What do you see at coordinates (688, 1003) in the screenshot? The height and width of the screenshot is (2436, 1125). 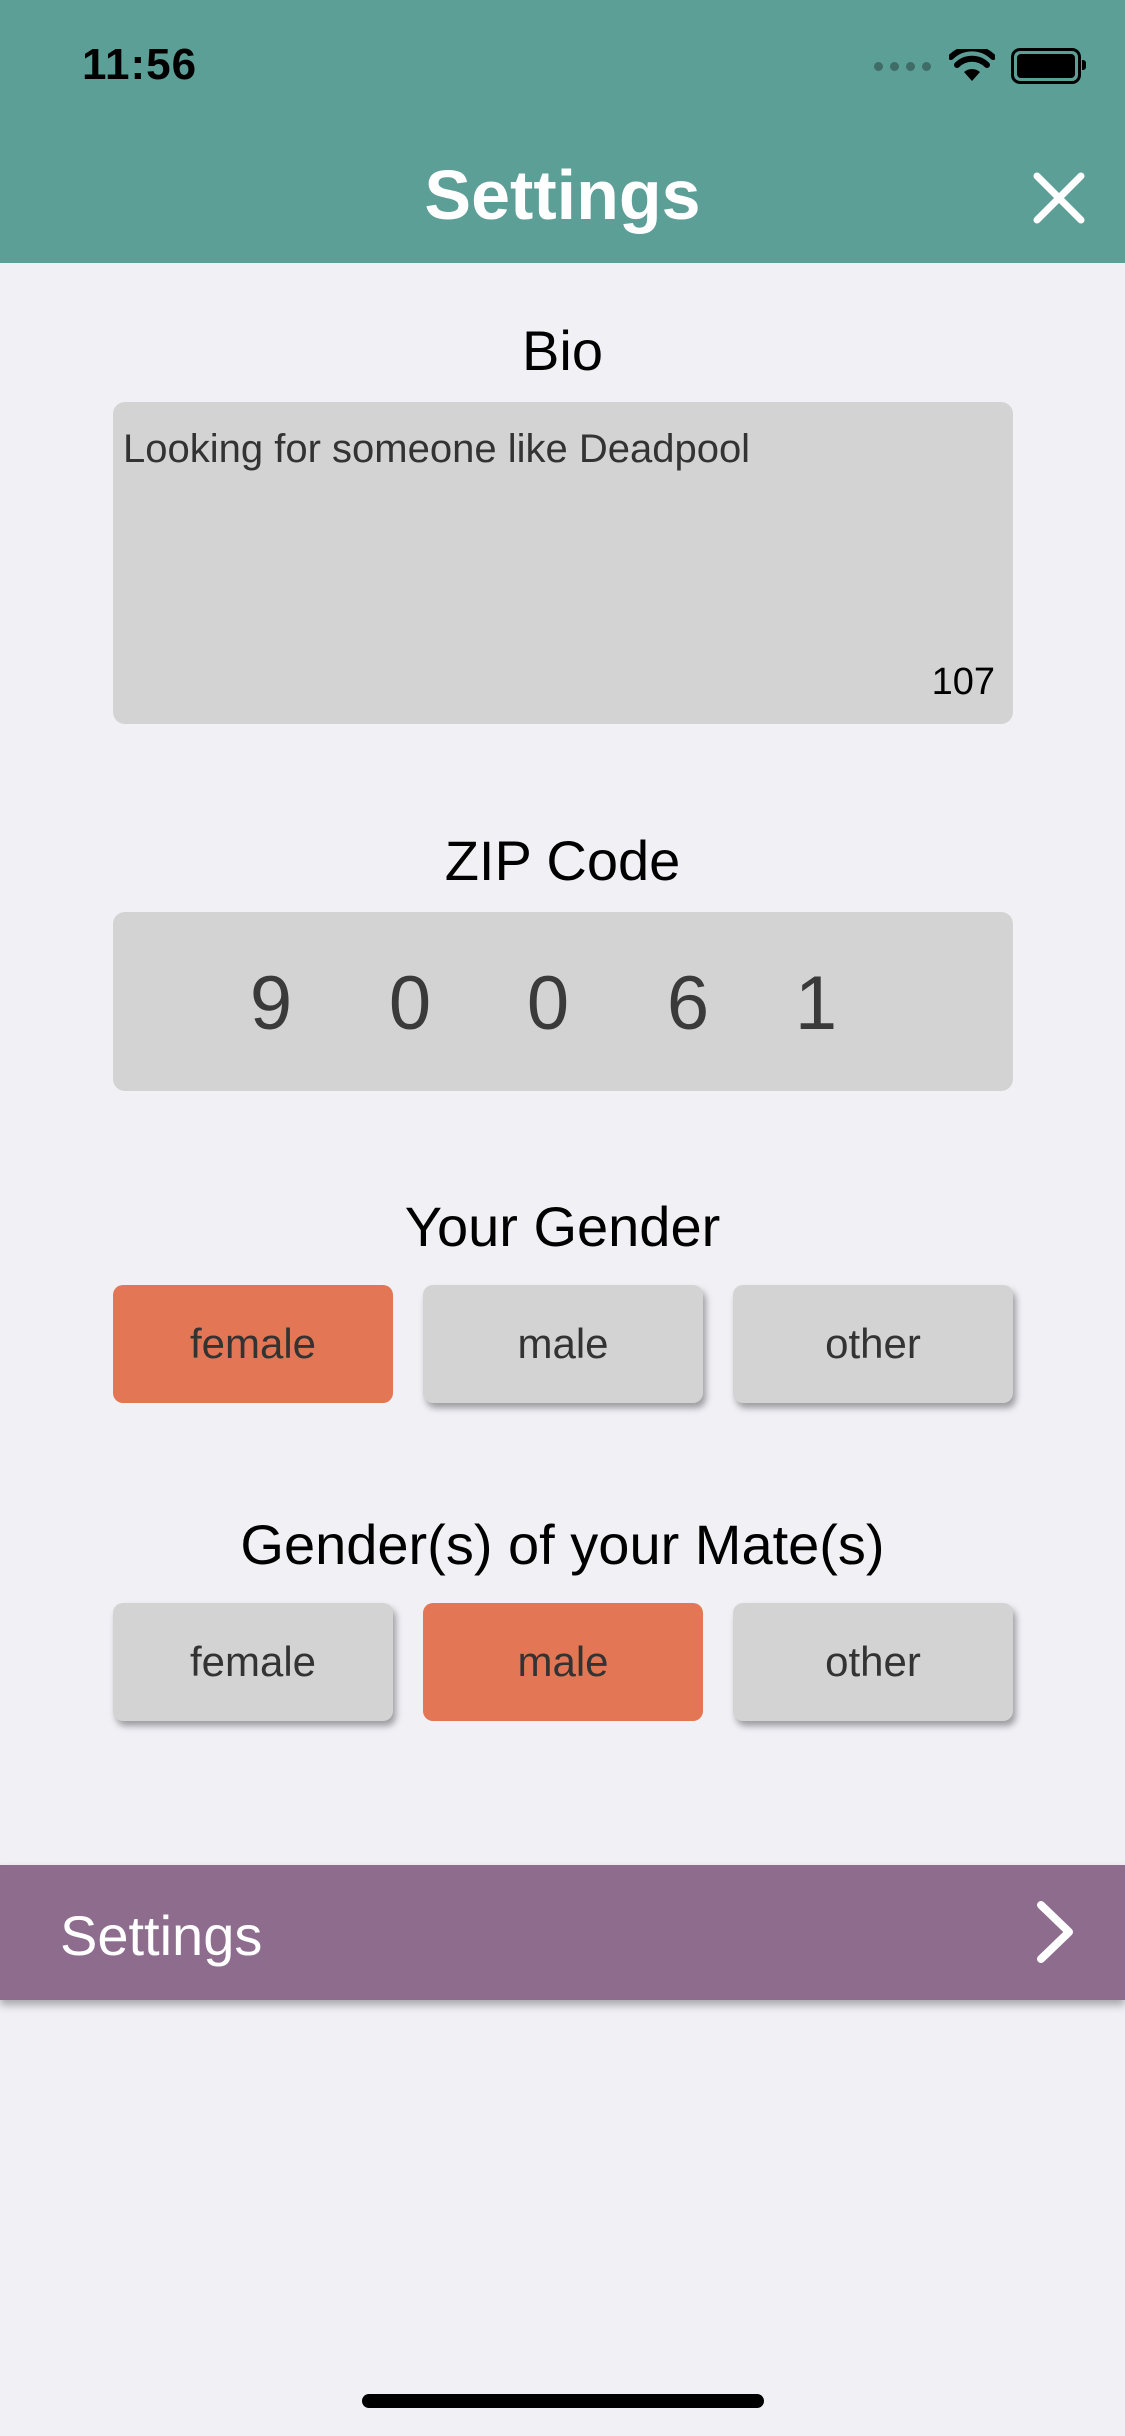 I see `zip-digit: 6` at bounding box center [688, 1003].